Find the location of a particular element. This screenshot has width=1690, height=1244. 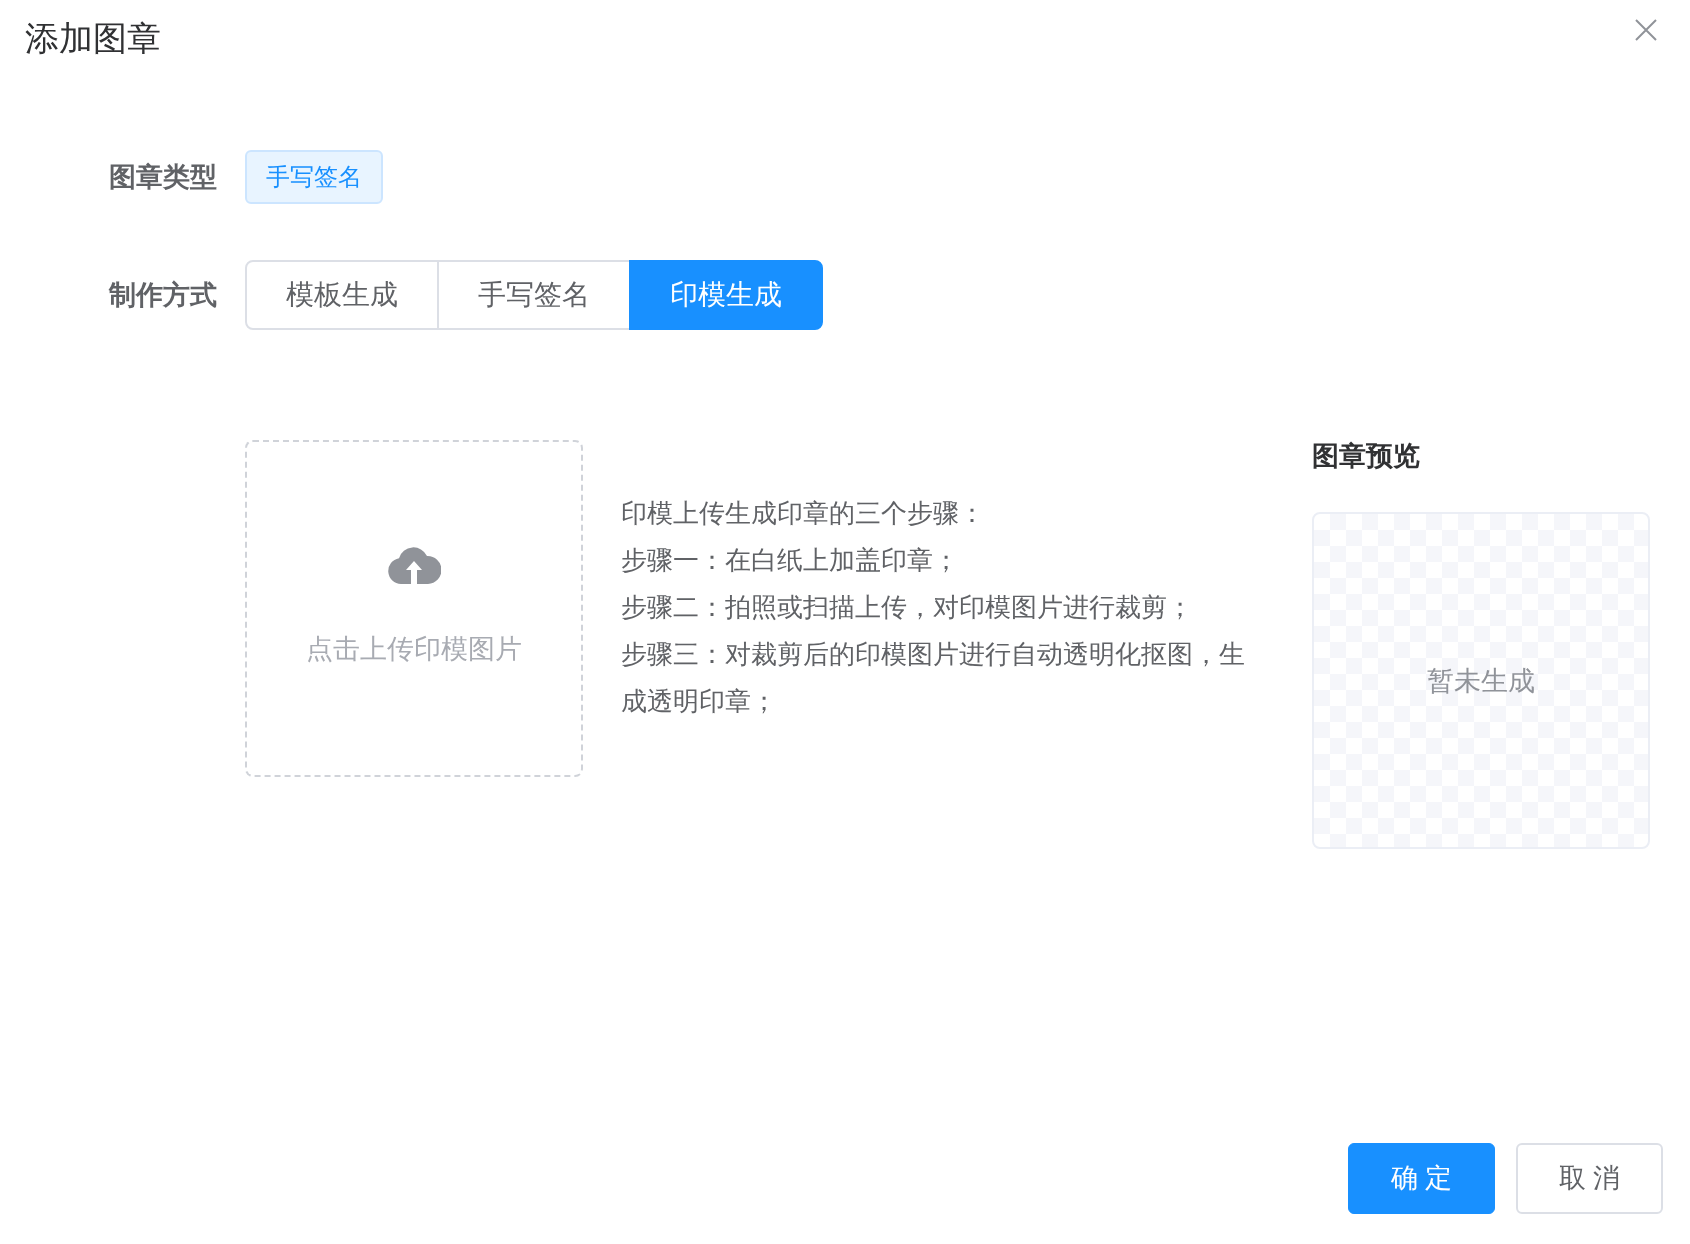

method-option: 印模生成 is located at coordinates (726, 295).